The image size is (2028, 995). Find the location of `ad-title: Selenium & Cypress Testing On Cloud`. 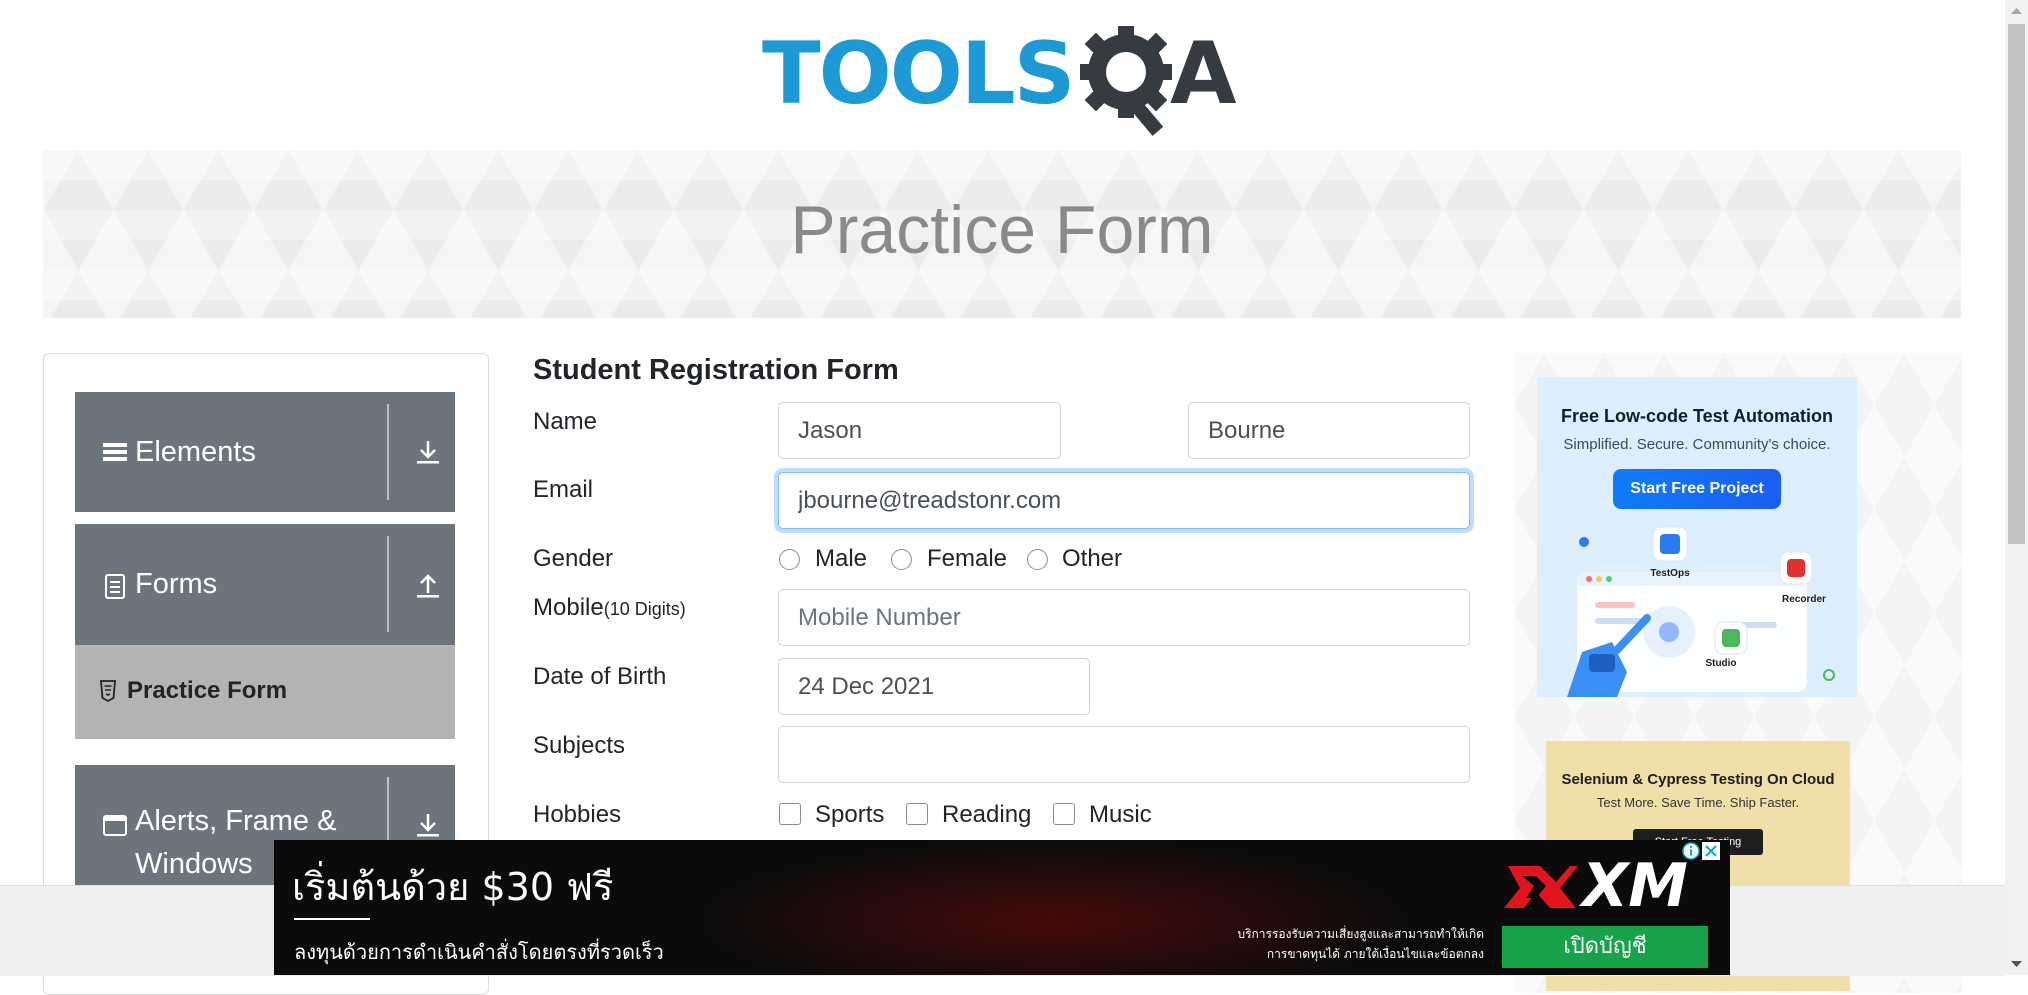

ad-title: Selenium & Cypress Testing On Cloud is located at coordinates (1698, 779).